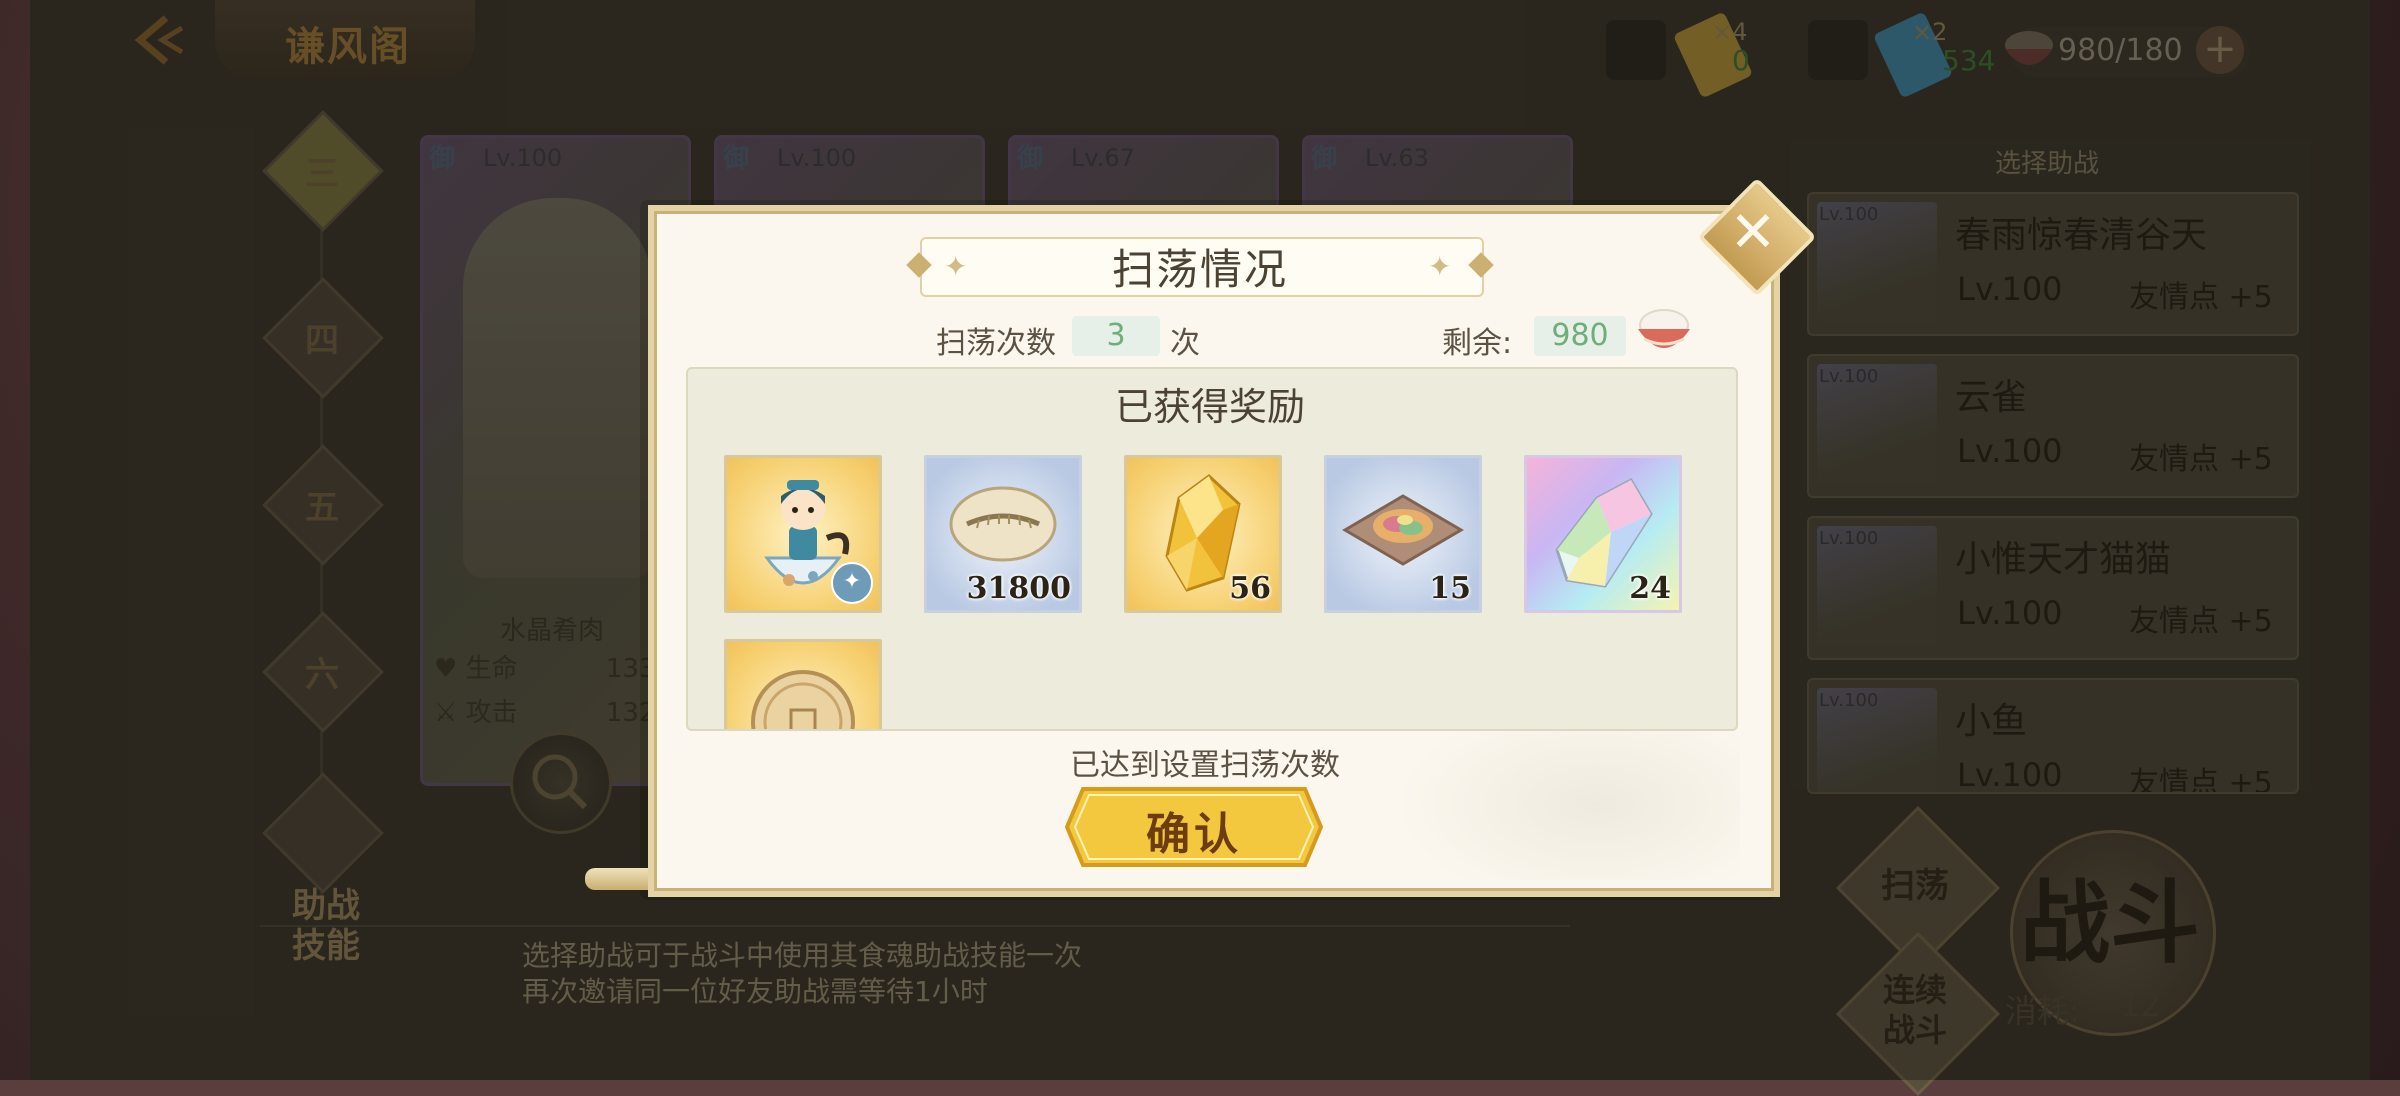 The height and width of the screenshot is (1096, 2400). What do you see at coordinates (852, 583) in the screenshot?
I see `tag-icon: ✦` at bounding box center [852, 583].